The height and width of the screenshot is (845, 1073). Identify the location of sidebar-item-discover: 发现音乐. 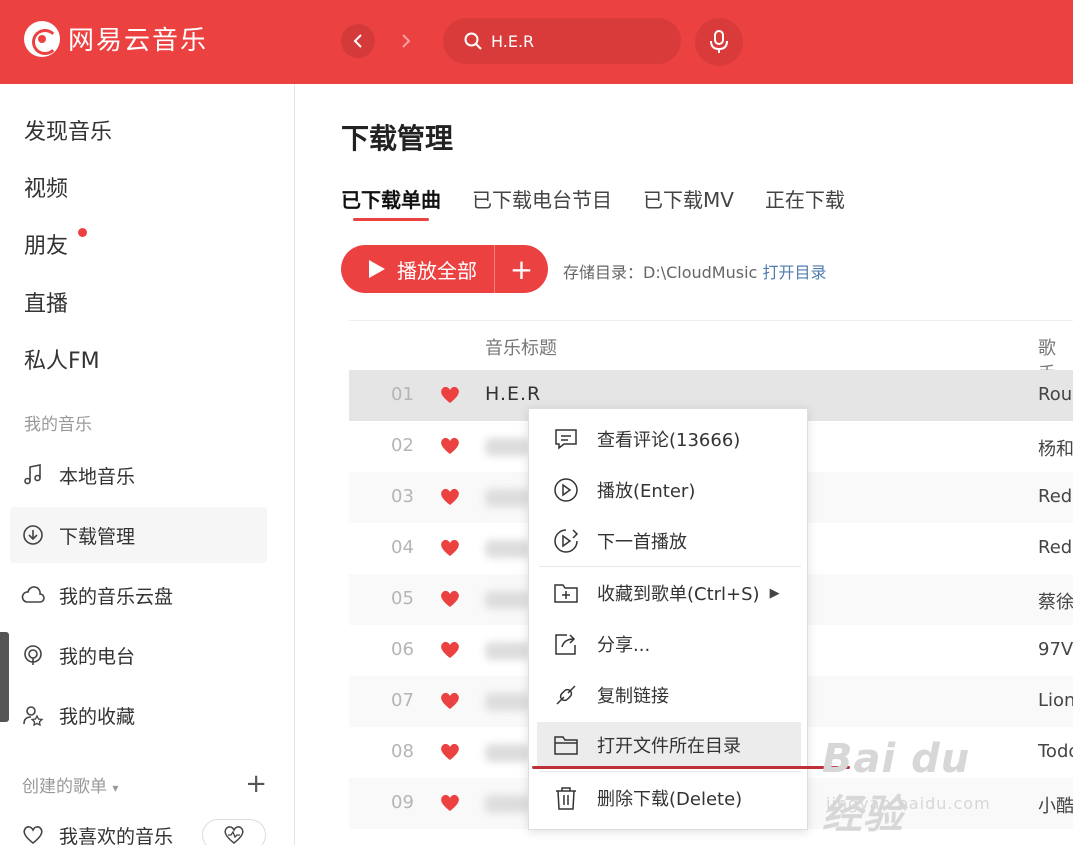
(68, 130).